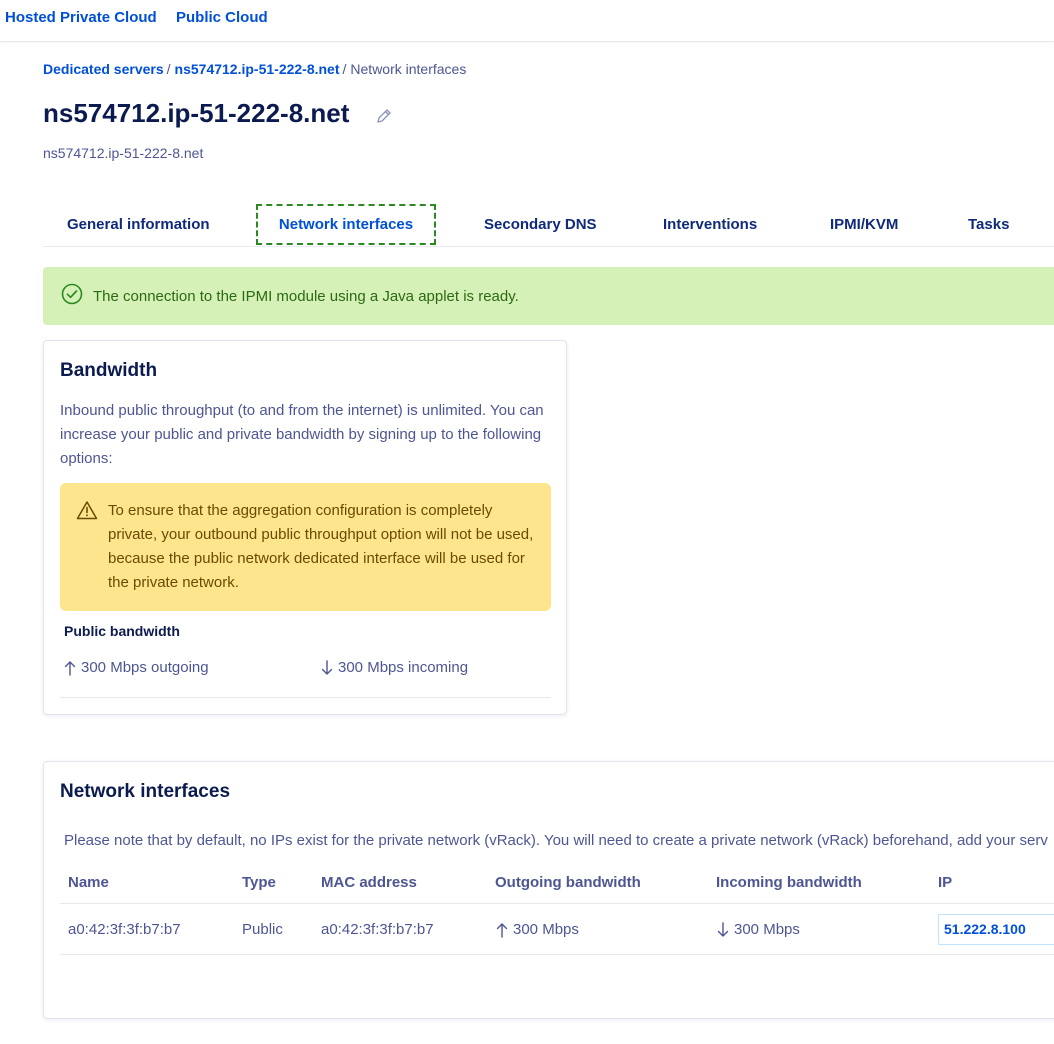 Image resolution: width=1054 pixels, height=1044 pixels. Describe the element at coordinates (81, 17) in the screenshot. I see `nav-hosted-private-cloud: Hosted Private Cloud` at that location.